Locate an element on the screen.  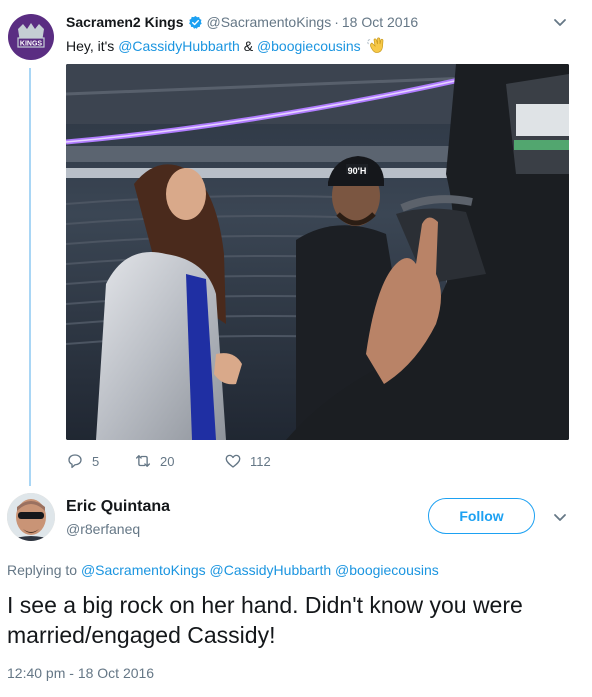
heart-icon is located at coordinates (233, 461).